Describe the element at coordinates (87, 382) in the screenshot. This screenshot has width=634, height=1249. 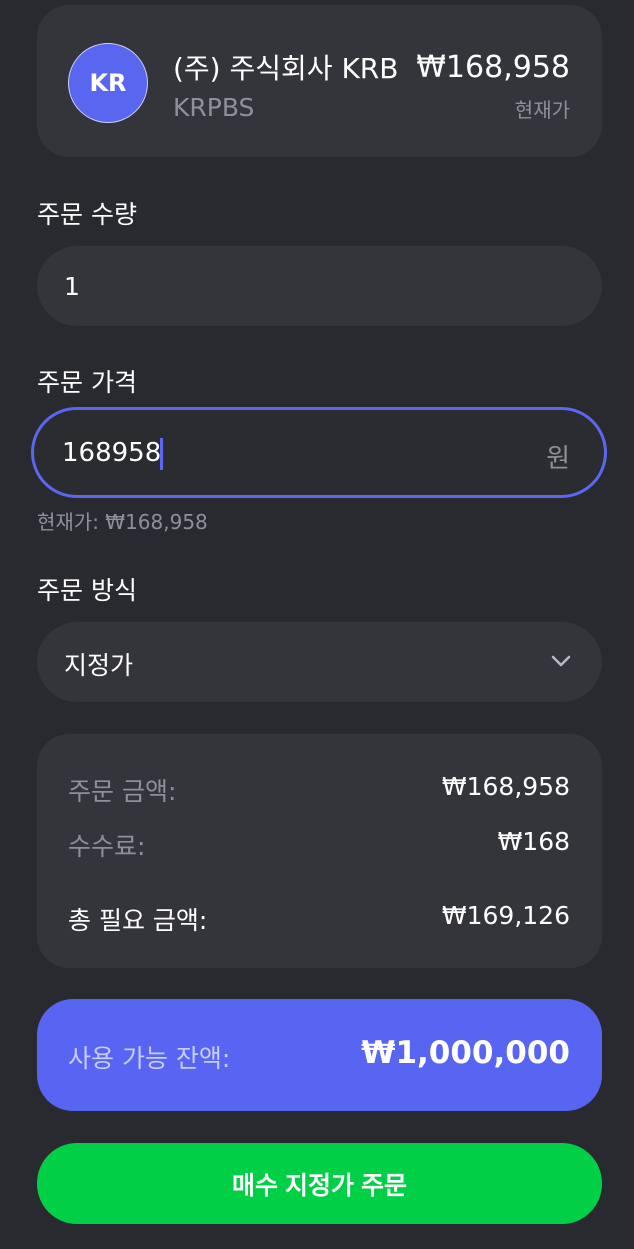
I see `price-label: 주문 가격` at that location.